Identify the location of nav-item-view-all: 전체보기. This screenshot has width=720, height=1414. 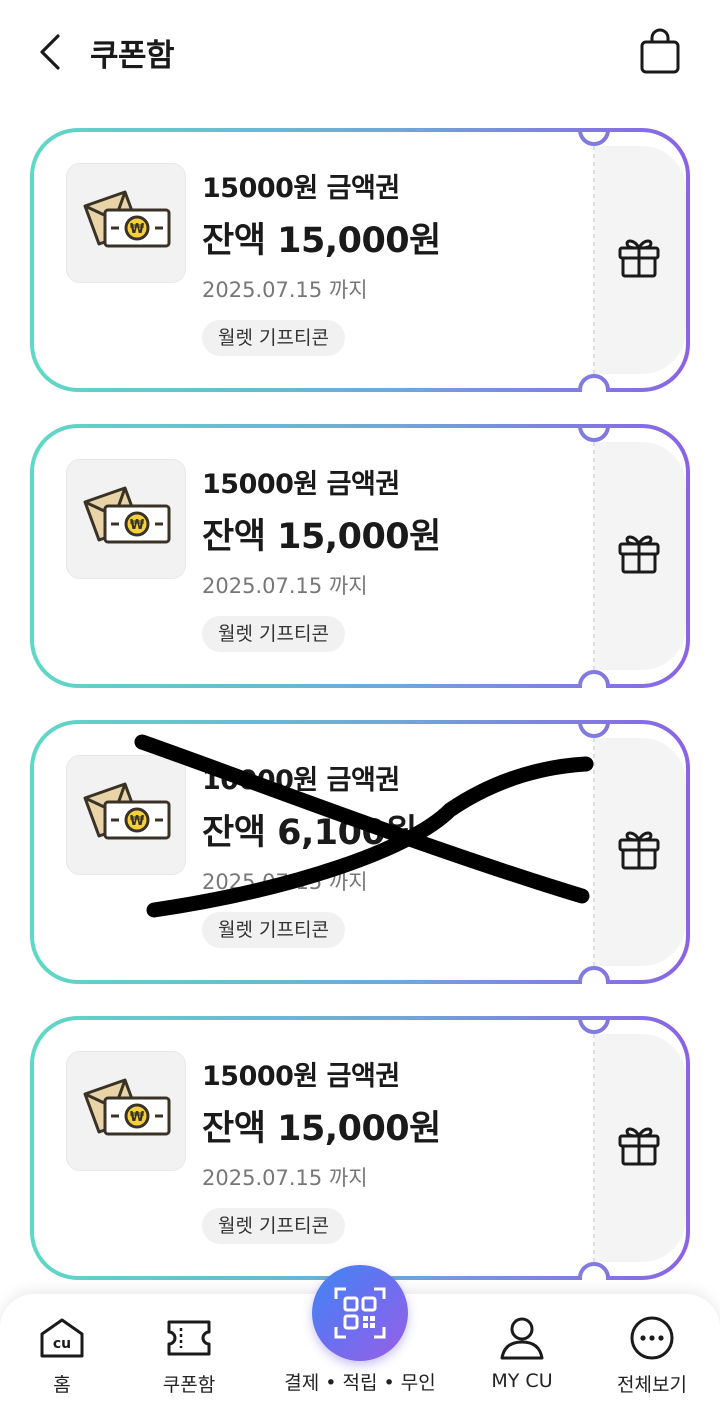
(652, 1354).